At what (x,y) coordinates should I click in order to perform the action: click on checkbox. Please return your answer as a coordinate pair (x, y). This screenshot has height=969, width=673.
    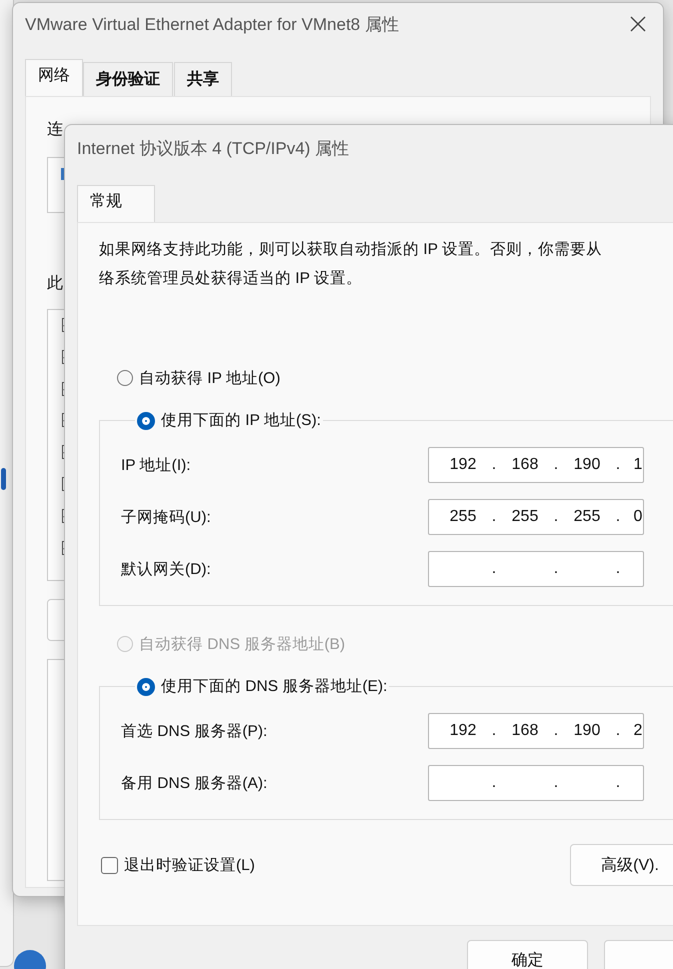
    Looking at the image, I should click on (109, 865).